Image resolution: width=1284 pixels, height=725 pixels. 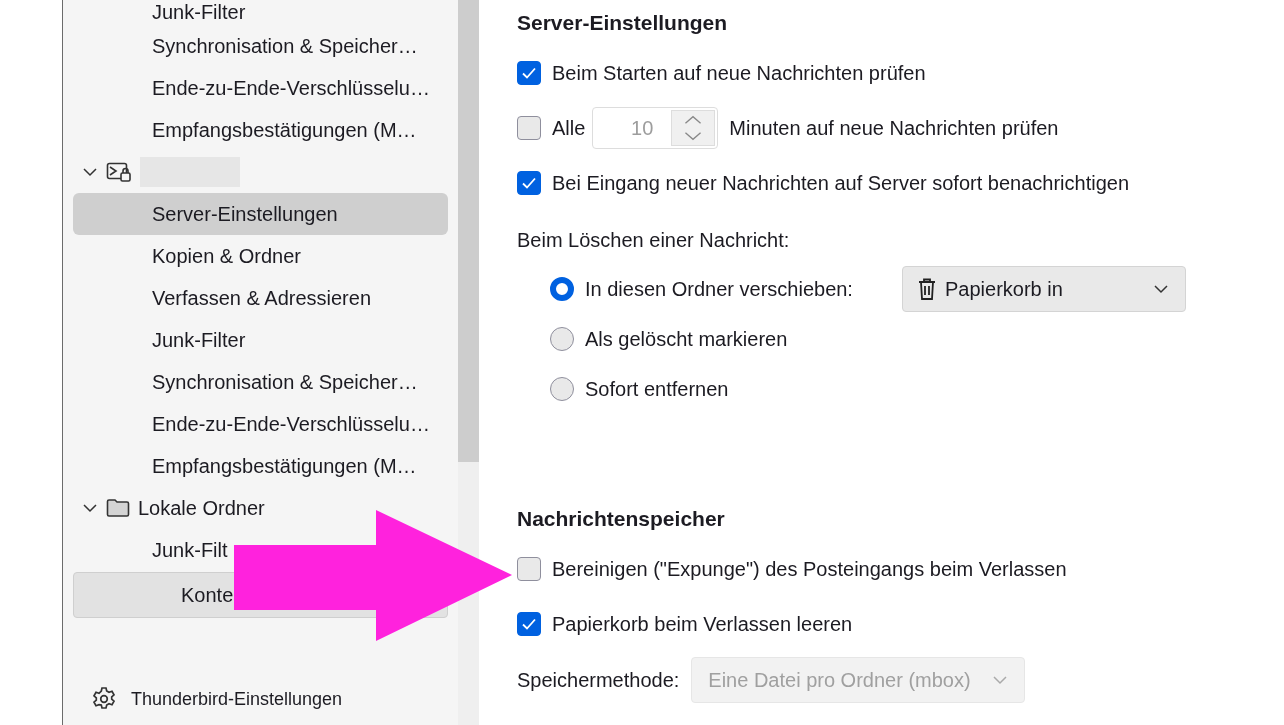 I want to click on checkbox-label: Bereinigen ("Expunge") des Posteingangs beim Verlassen, so click(x=809, y=569).